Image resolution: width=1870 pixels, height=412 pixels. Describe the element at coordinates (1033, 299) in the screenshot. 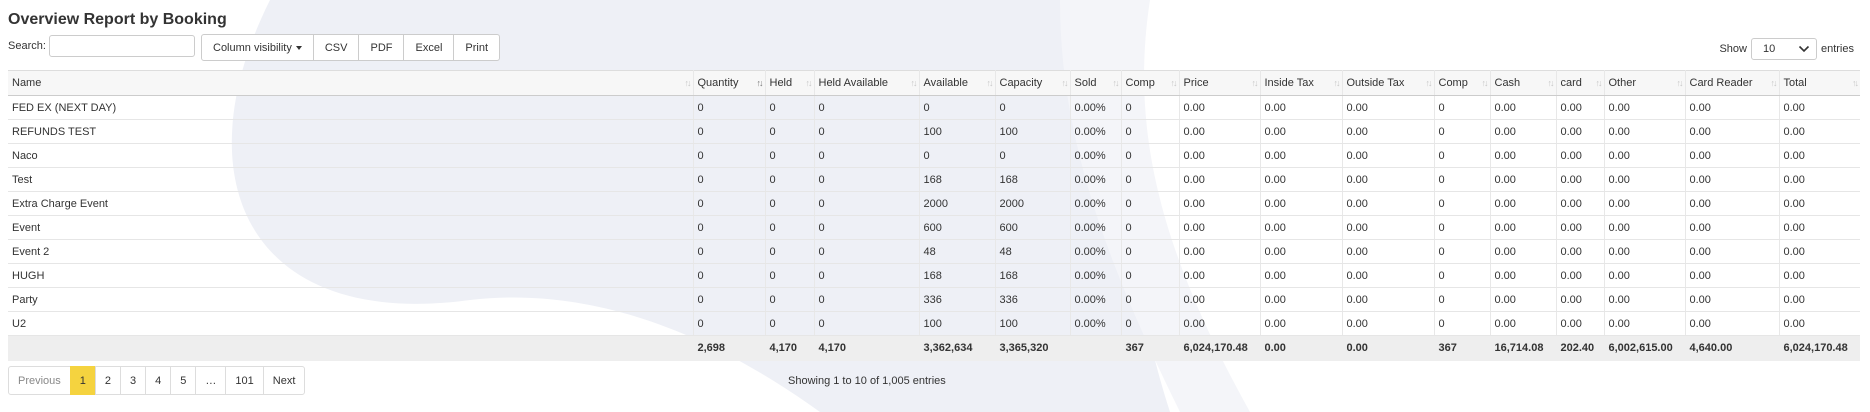

I see `table-cell: 336` at that location.